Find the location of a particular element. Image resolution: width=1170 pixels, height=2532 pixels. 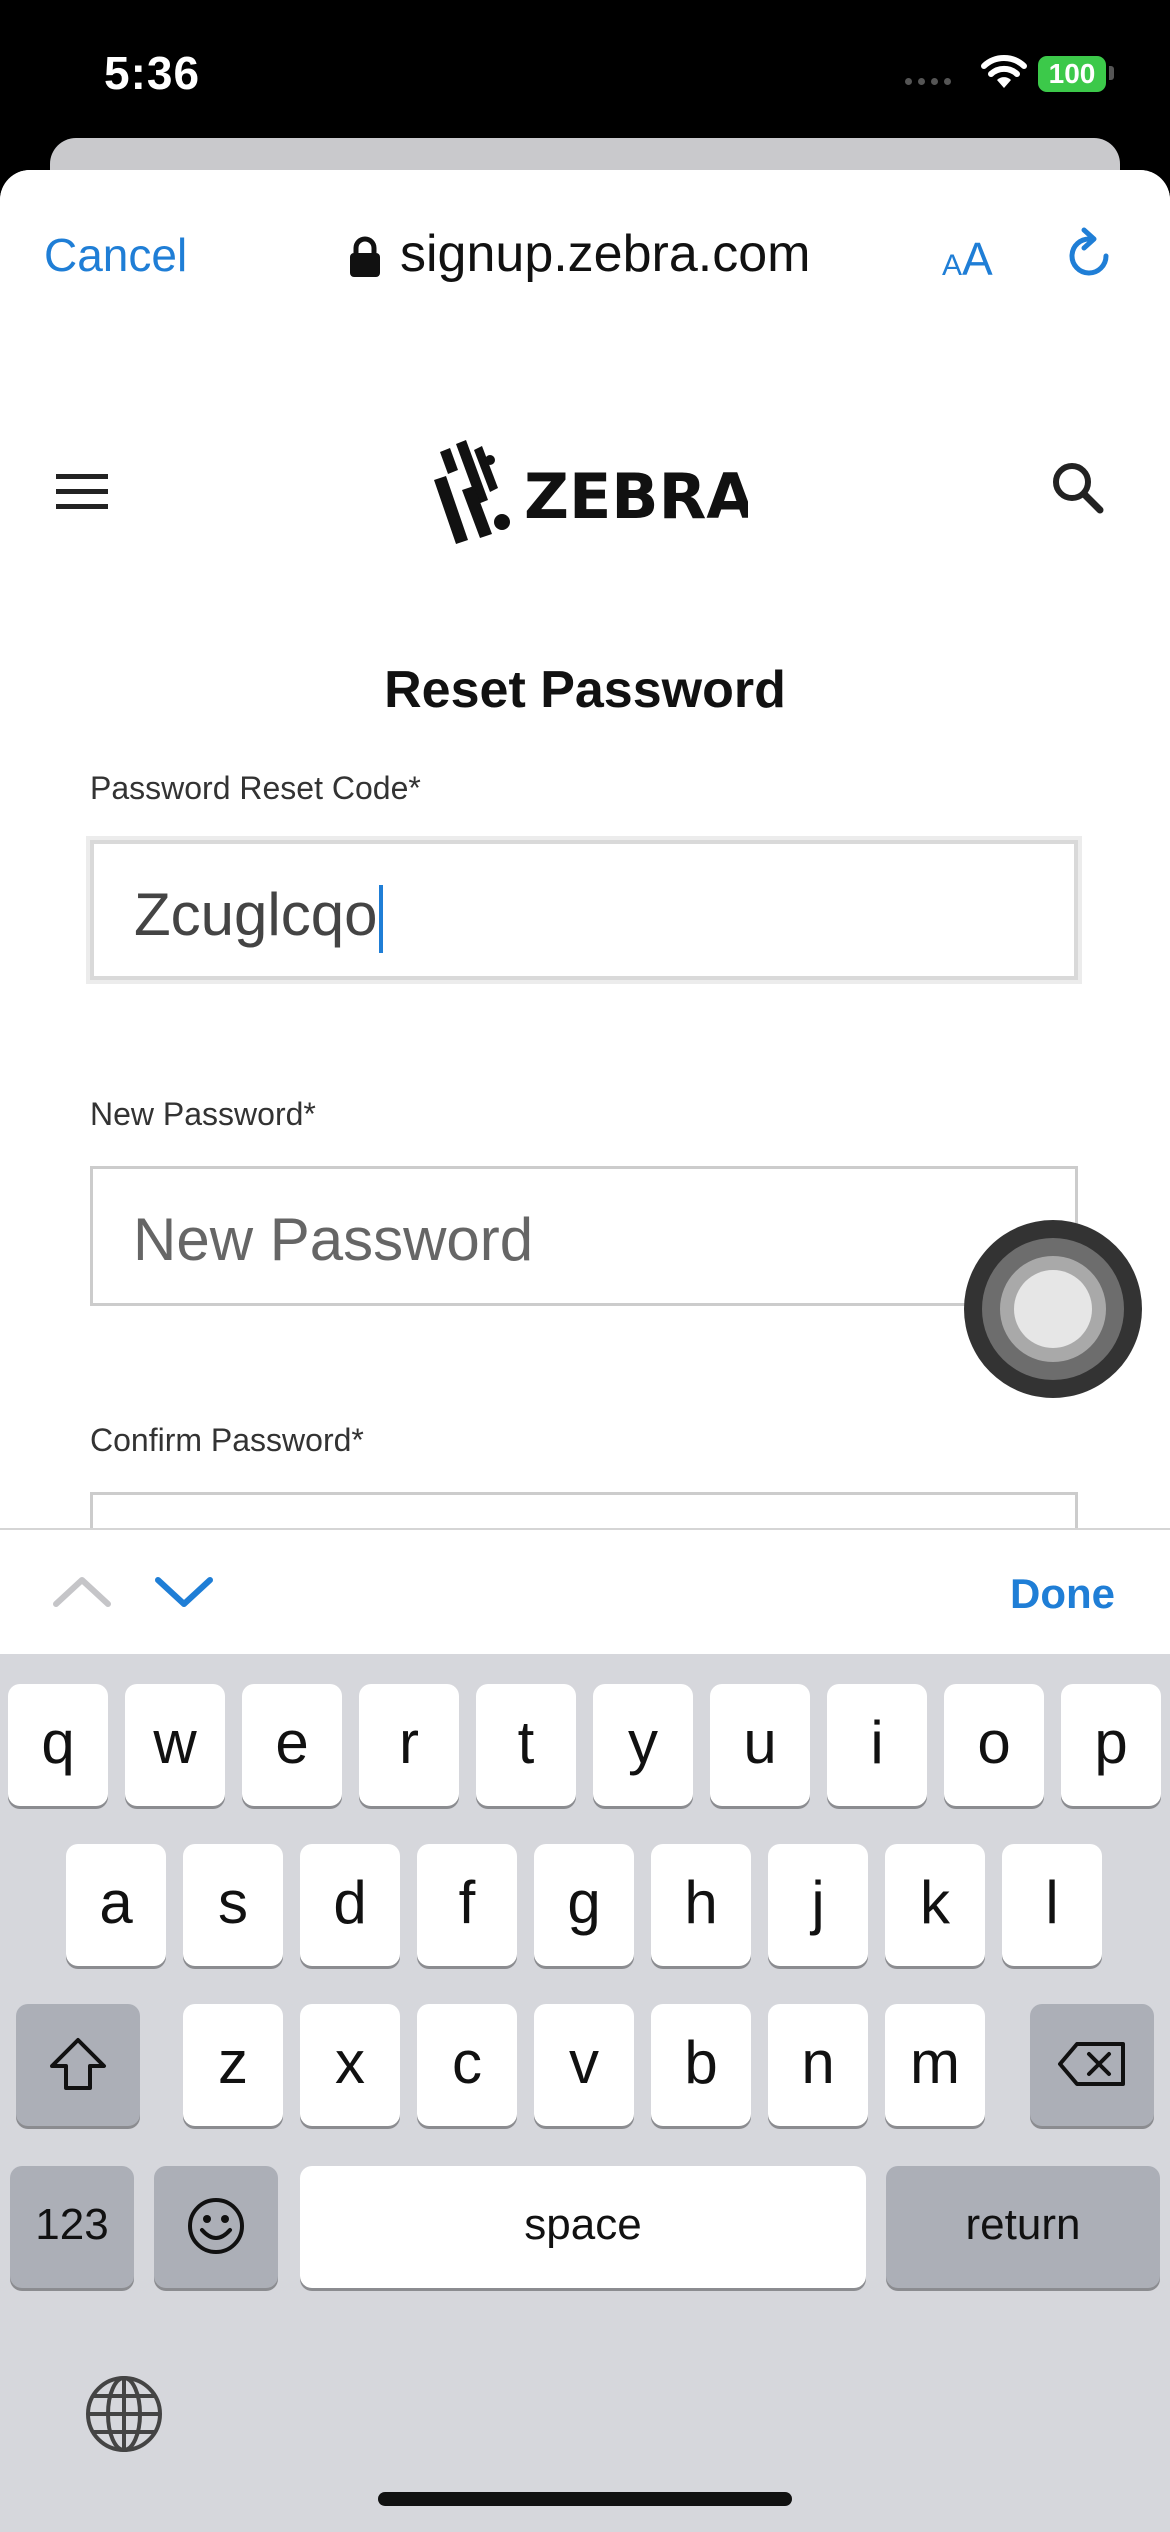

emoji-icon is located at coordinates (216, 2226).